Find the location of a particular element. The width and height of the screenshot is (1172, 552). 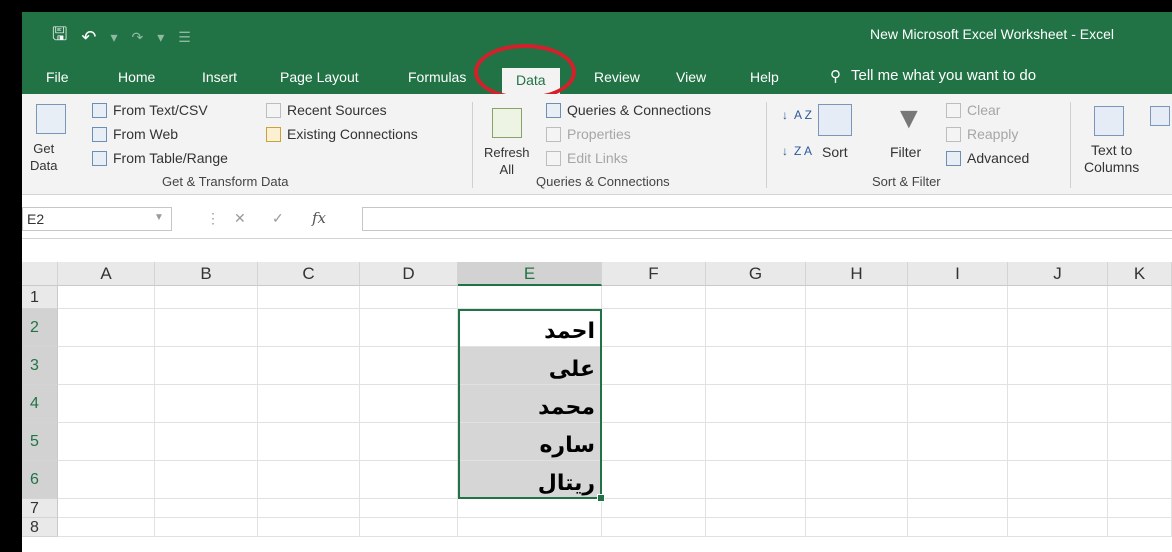

tab-data: Data is located at coordinates (531, 81).